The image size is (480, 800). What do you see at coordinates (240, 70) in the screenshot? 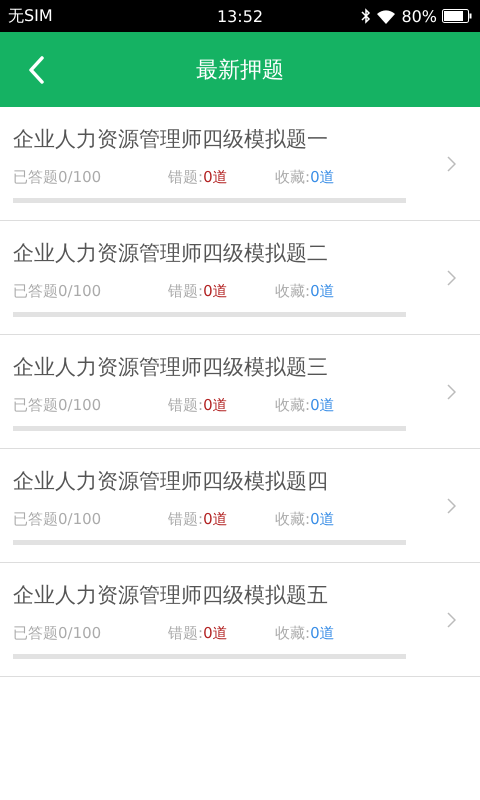
I see `page-title: 最新押题` at bounding box center [240, 70].